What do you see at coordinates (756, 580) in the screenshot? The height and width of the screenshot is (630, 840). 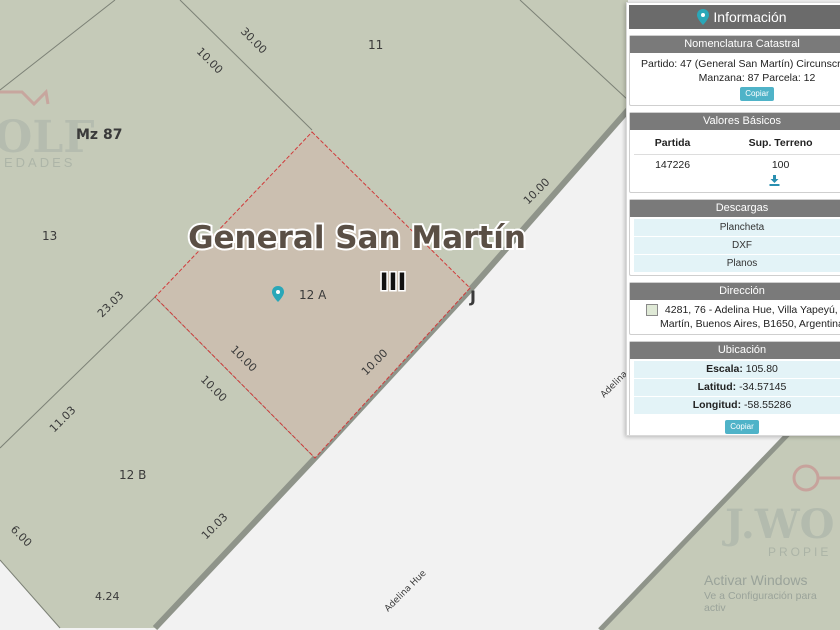 I see `activate-windows-title: Activar Windows` at bounding box center [756, 580].